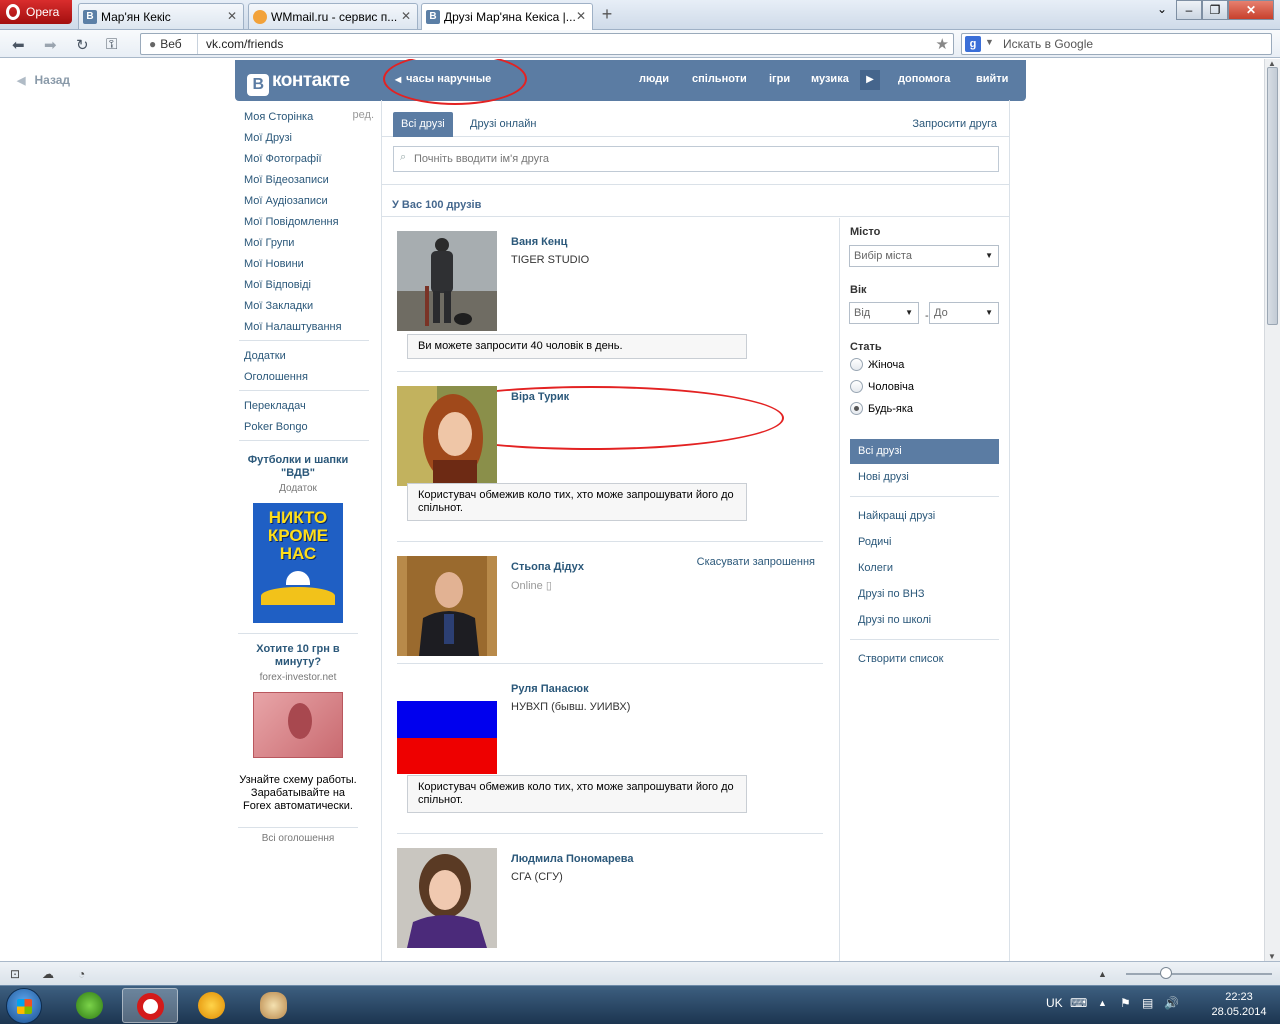  What do you see at coordinates (244, 44) in the screenshot?
I see `url-text: vk.com/friends` at bounding box center [244, 44].